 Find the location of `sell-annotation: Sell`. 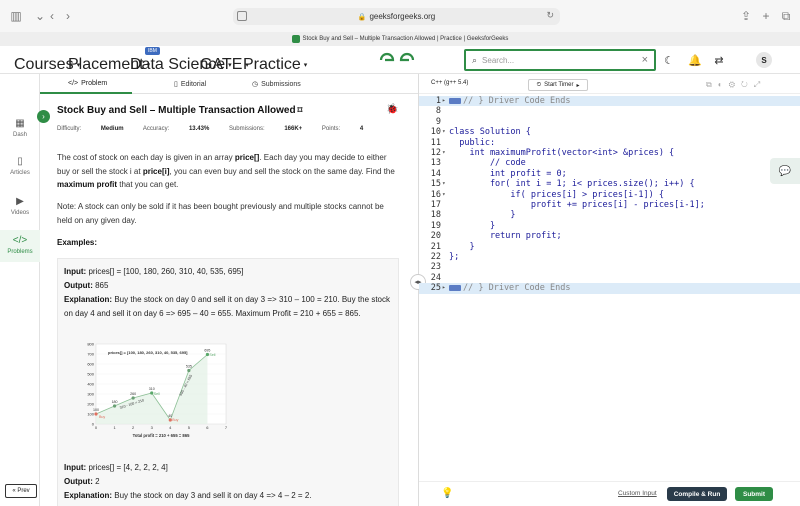

sell-annotation: Sell is located at coordinates (212, 355).